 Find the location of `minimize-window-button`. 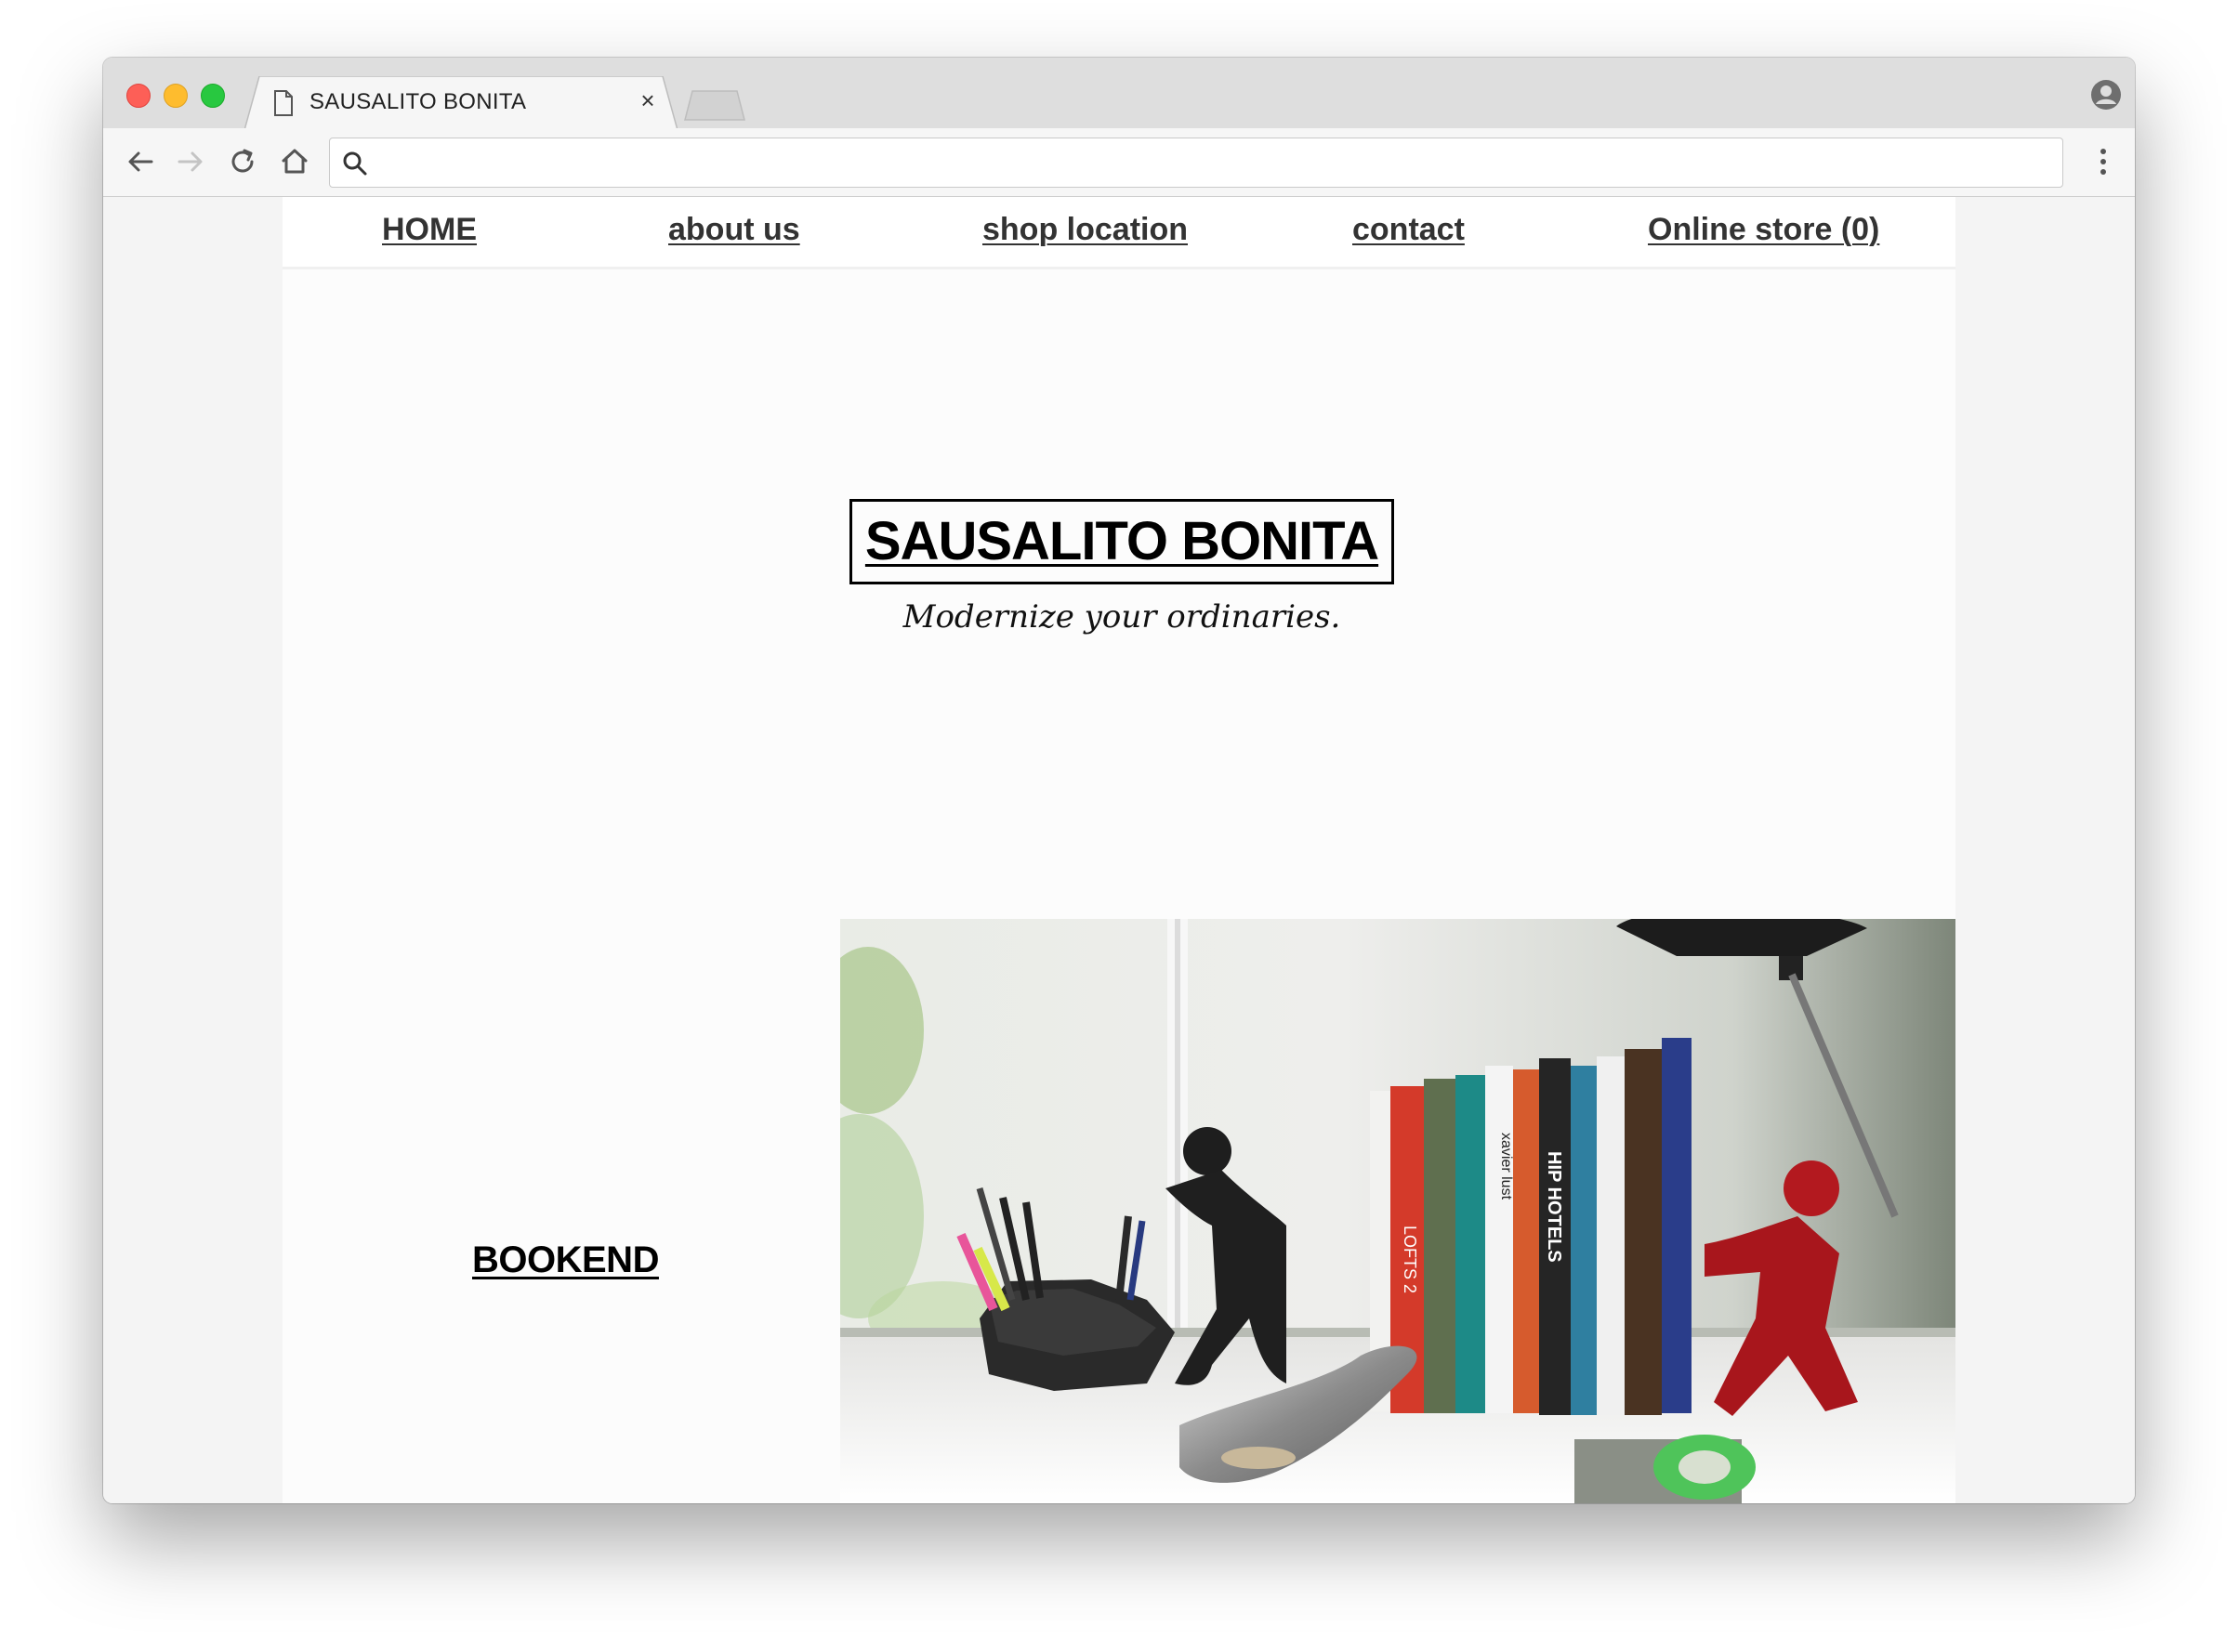

minimize-window-button is located at coordinates (176, 96).